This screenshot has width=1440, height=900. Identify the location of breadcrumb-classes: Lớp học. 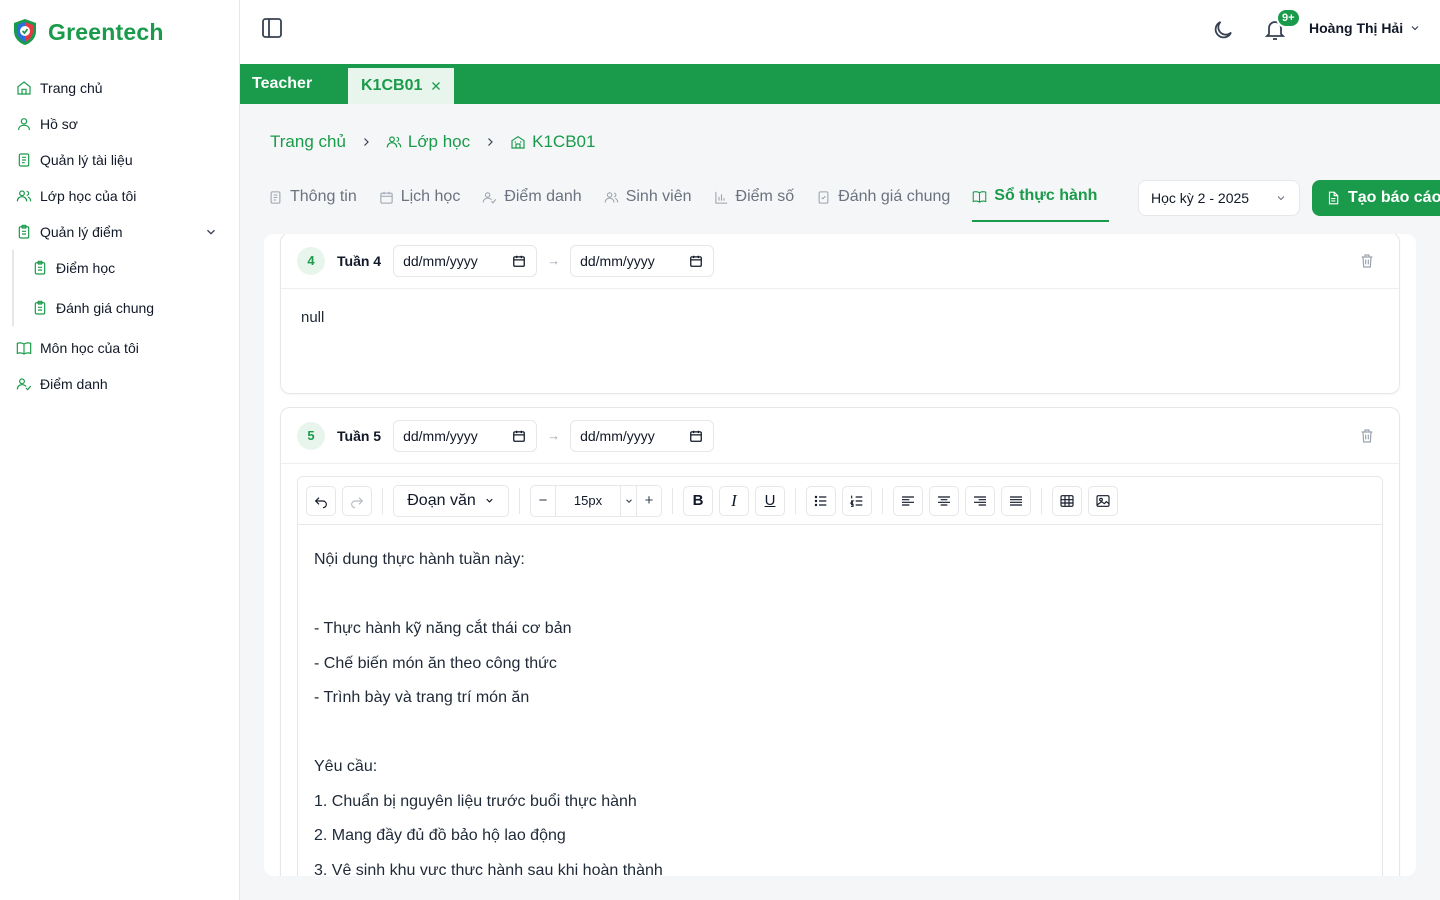
(428, 142).